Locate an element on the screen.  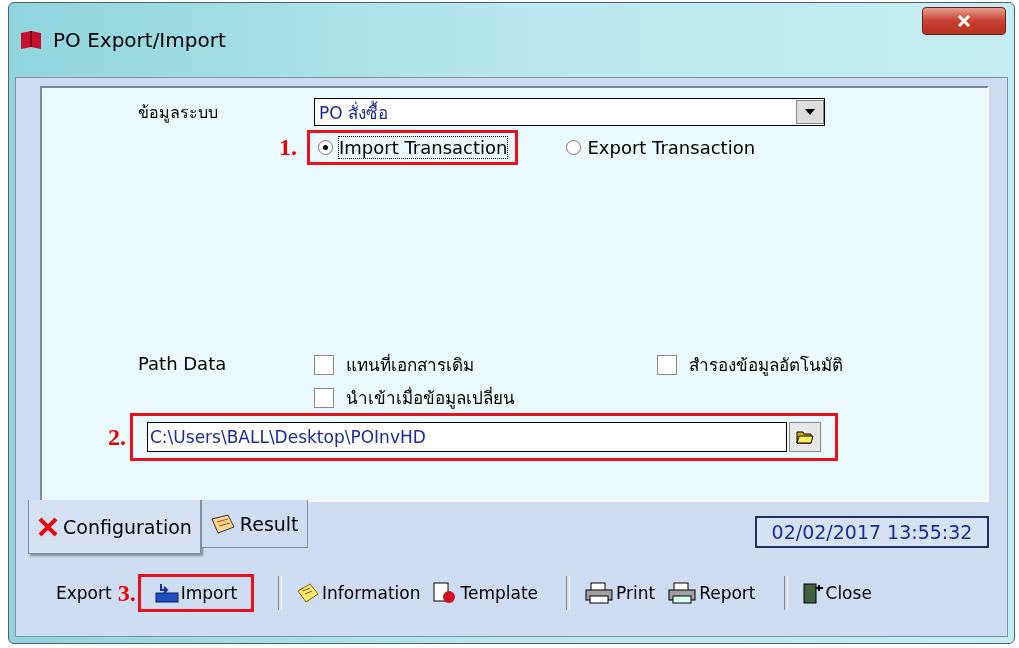
close-icon is located at coordinates (964, 21).